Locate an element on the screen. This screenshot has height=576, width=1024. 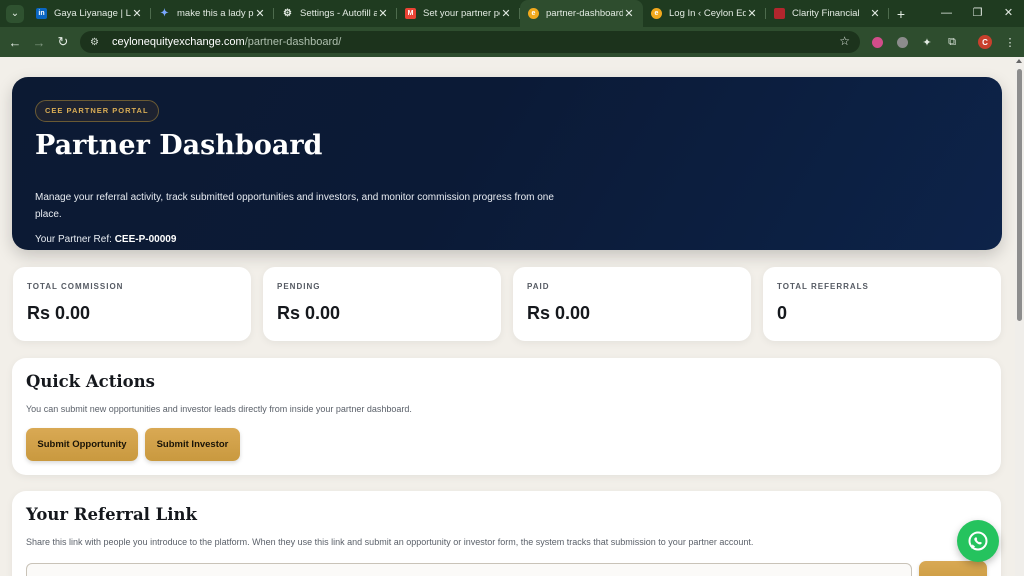
window-controls: — ❐ ✕ is located at coordinates (977, 13).